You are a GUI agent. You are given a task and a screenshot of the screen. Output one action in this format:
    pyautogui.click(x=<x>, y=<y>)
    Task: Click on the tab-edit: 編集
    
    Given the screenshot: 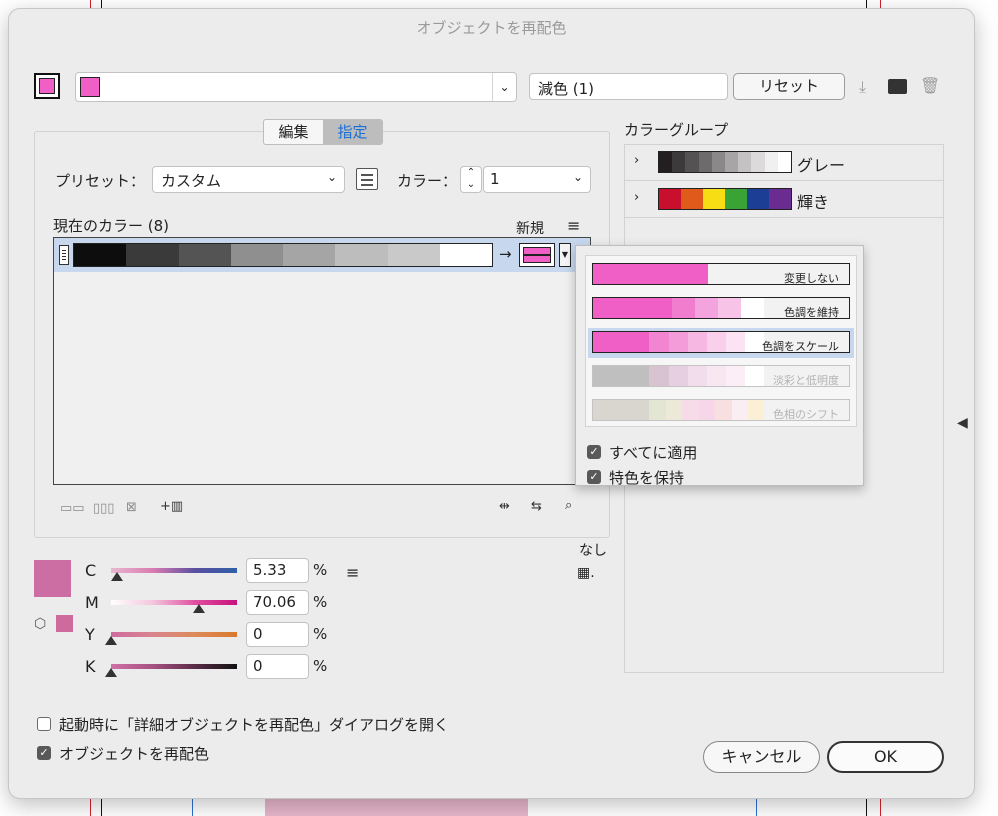 What is the action you would take?
    pyautogui.click(x=293, y=132)
    